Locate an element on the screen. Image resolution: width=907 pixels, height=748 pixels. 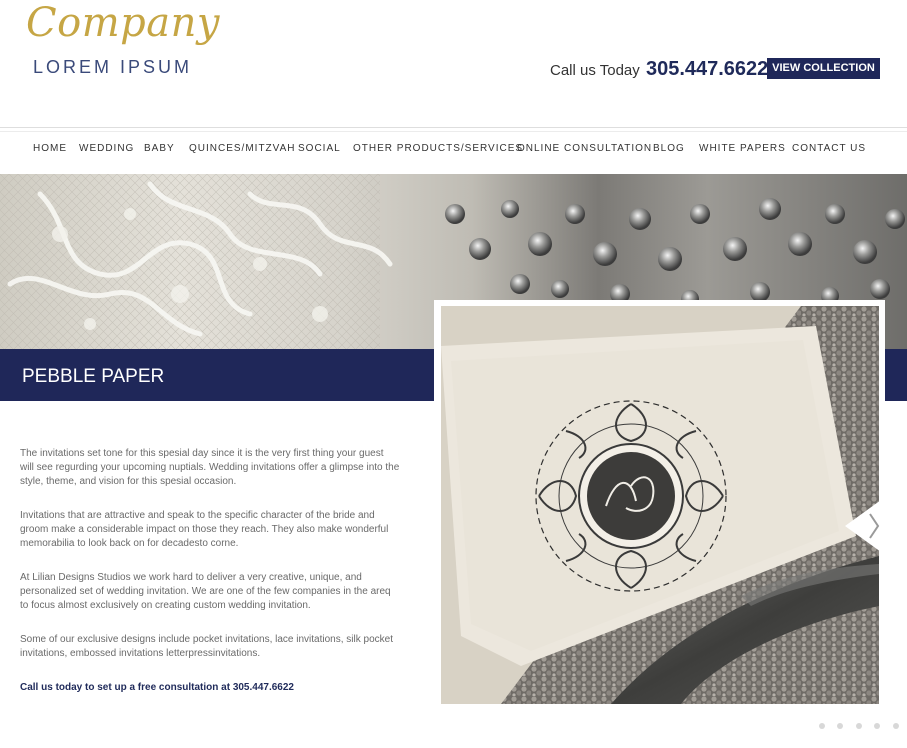
page-title: PEBBLE PAPER is located at coordinates (93, 376).